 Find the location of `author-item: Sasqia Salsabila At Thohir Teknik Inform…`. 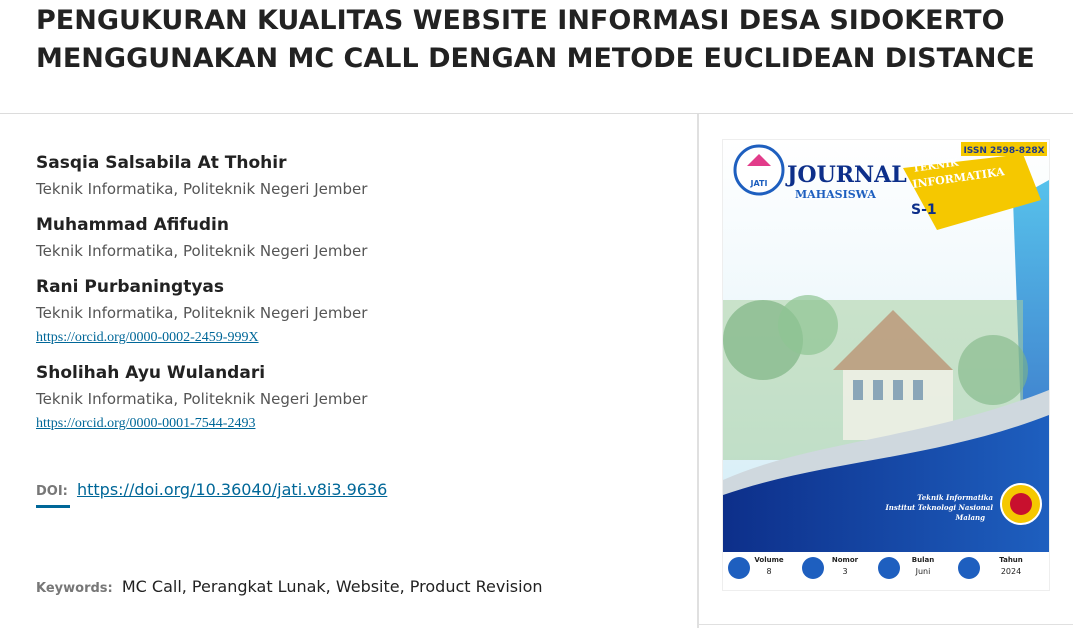

author-item: Sasqia Salsabila At Thohir Teknik Inform… is located at coordinates (356, 176).